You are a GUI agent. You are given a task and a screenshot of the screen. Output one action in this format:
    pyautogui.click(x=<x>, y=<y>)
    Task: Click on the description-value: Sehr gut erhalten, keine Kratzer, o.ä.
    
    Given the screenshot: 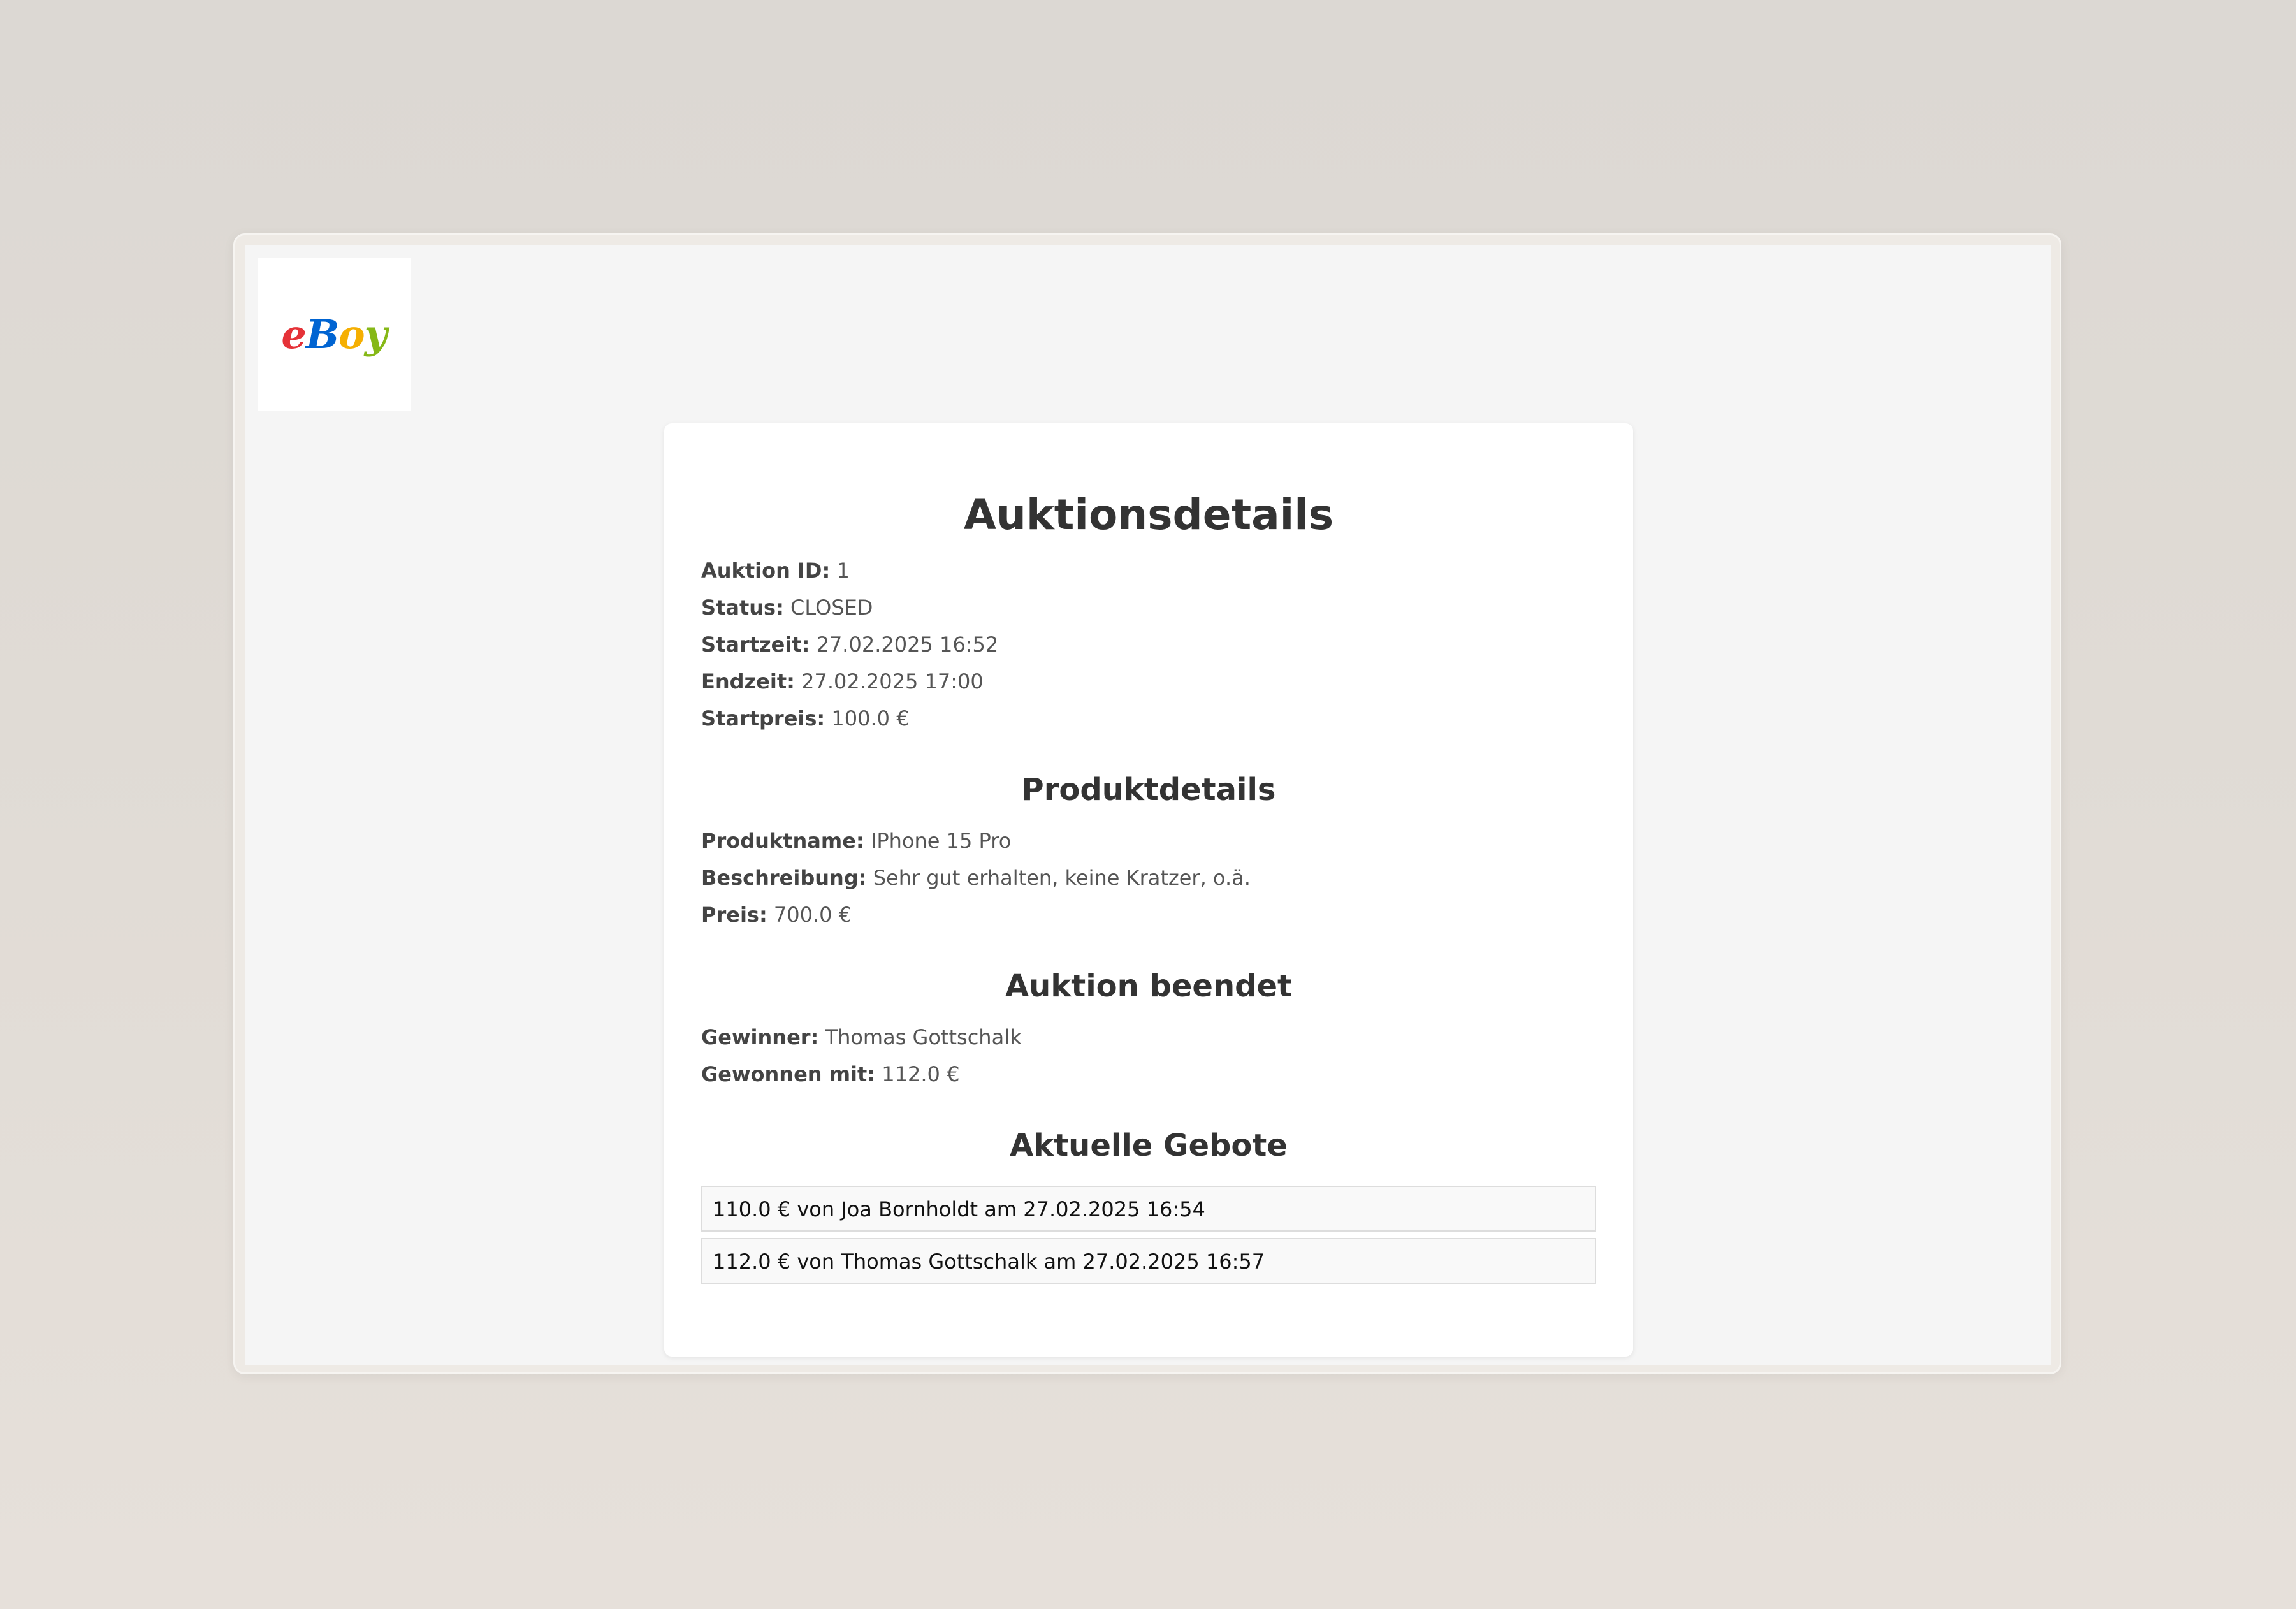 What is the action you would take?
    pyautogui.click(x=1062, y=878)
    